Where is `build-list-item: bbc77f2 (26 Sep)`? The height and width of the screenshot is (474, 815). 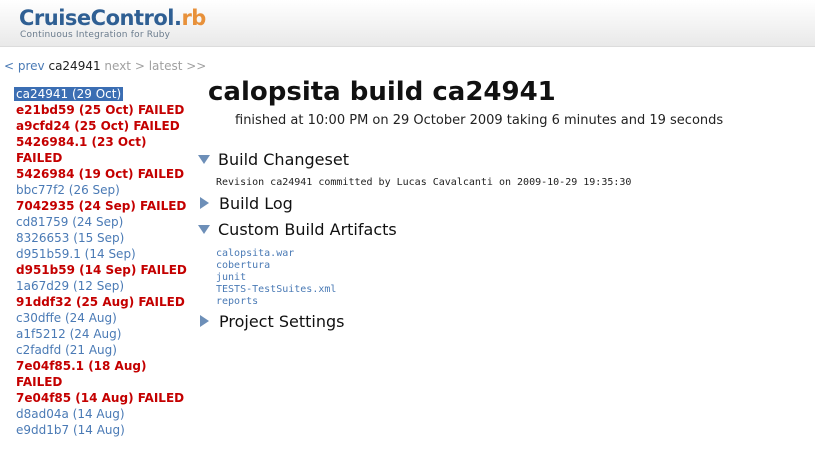 build-list-item: bbc77f2 (26 Sep) is located at coordinates (106, 190).